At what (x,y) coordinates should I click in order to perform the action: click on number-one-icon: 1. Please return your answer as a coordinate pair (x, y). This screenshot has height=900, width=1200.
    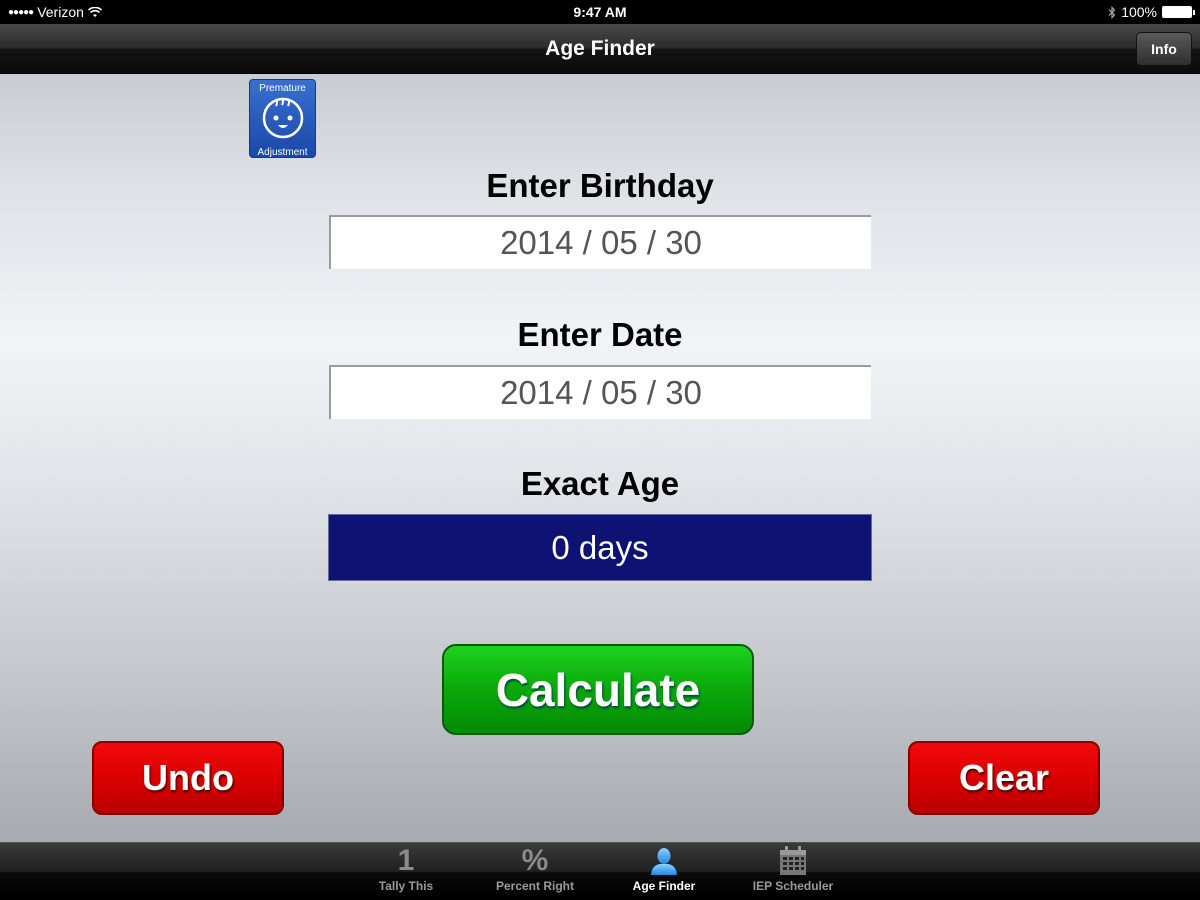
    Looking at the image, I should click on (406, 860).